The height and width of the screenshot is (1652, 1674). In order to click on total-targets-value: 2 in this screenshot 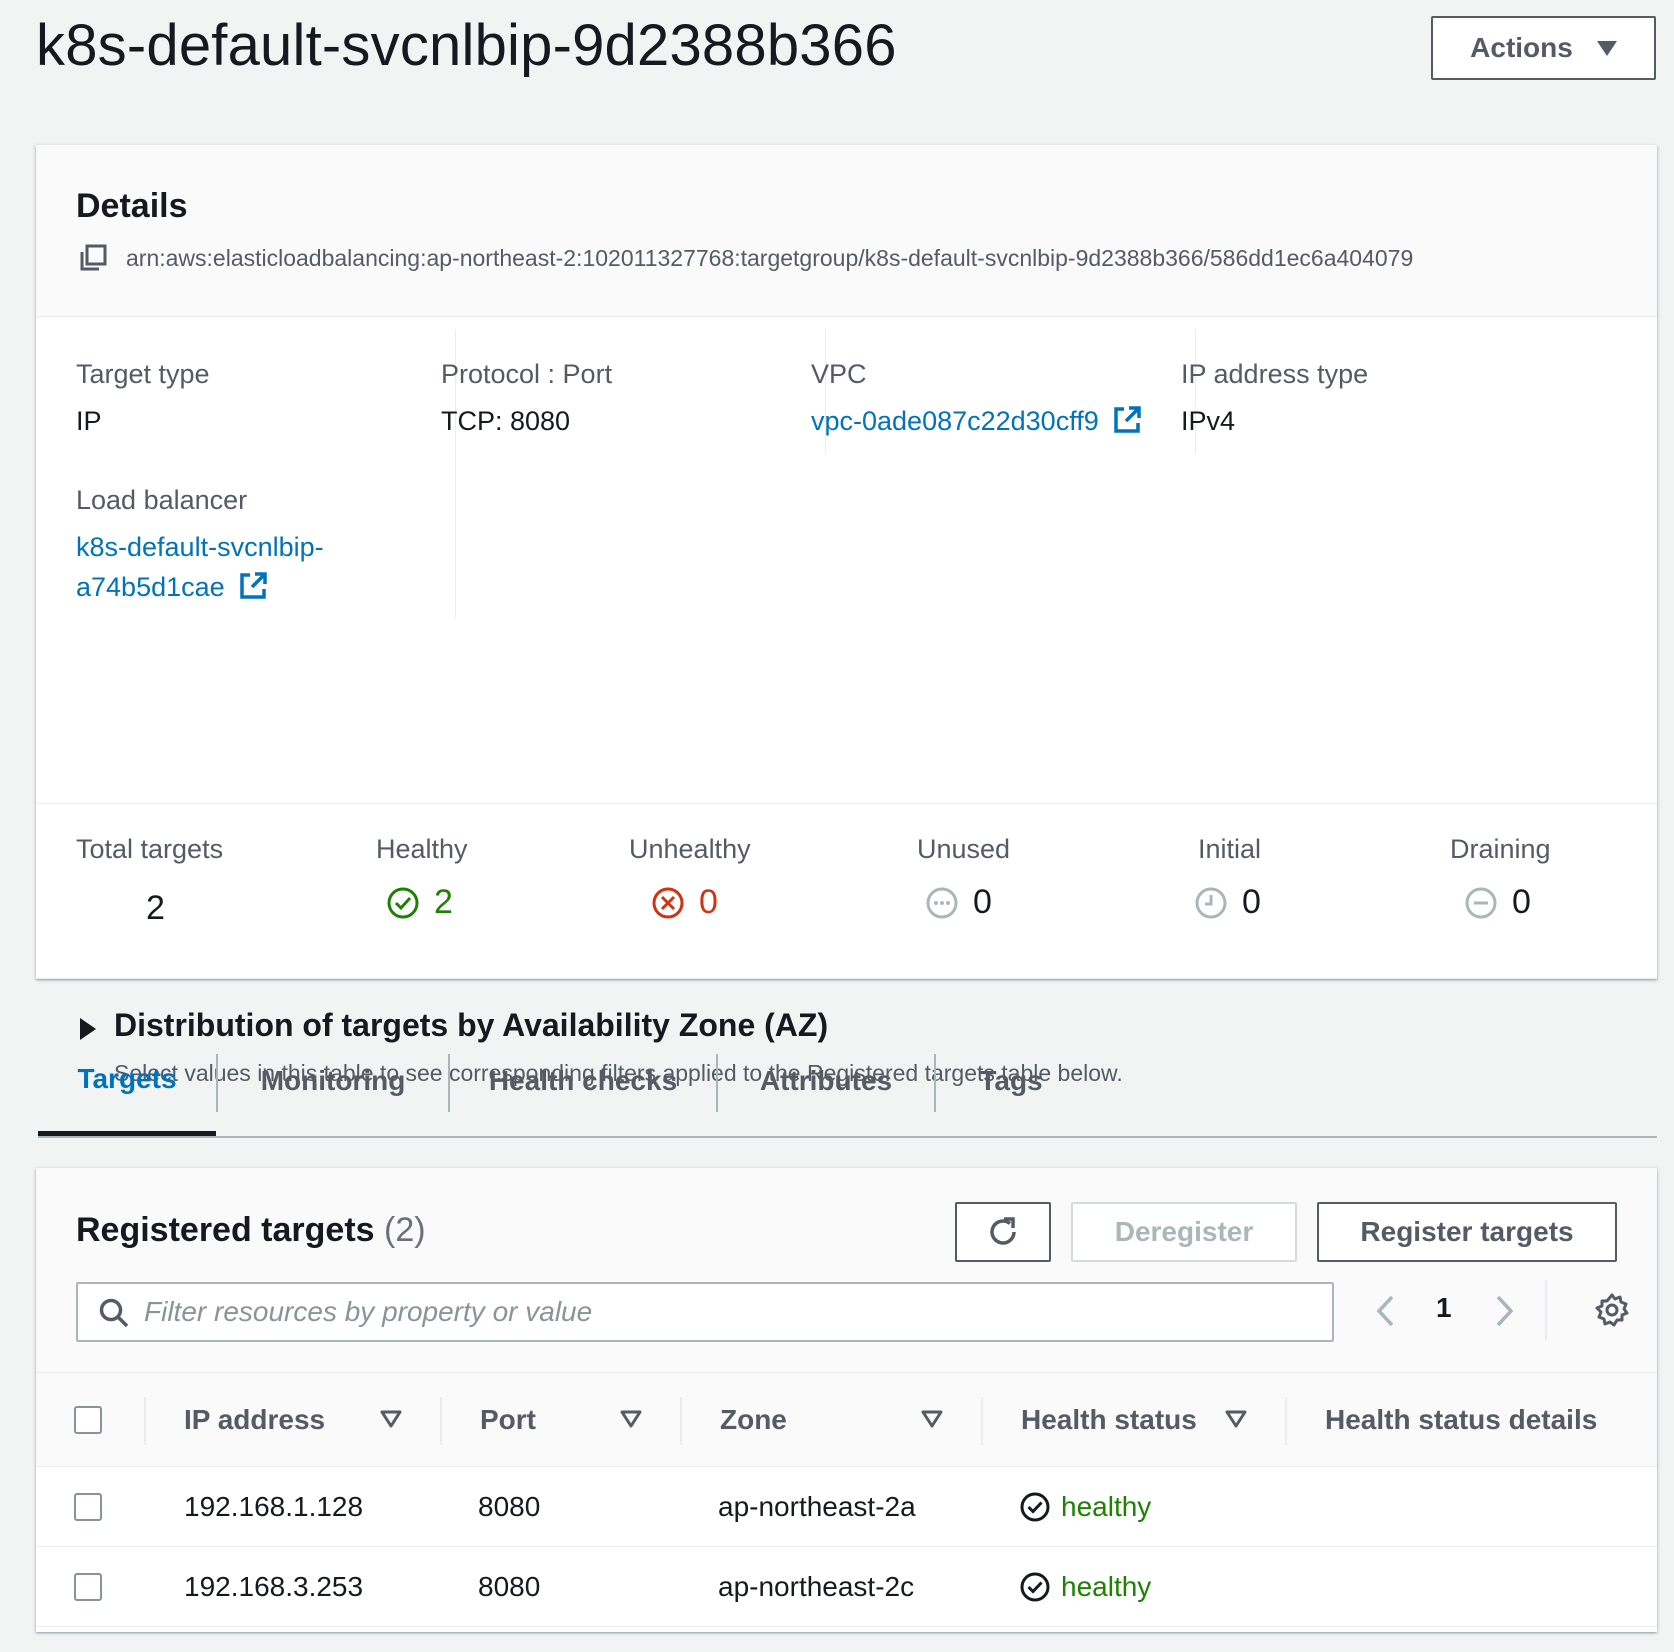, I will do `click(155, 908)`.